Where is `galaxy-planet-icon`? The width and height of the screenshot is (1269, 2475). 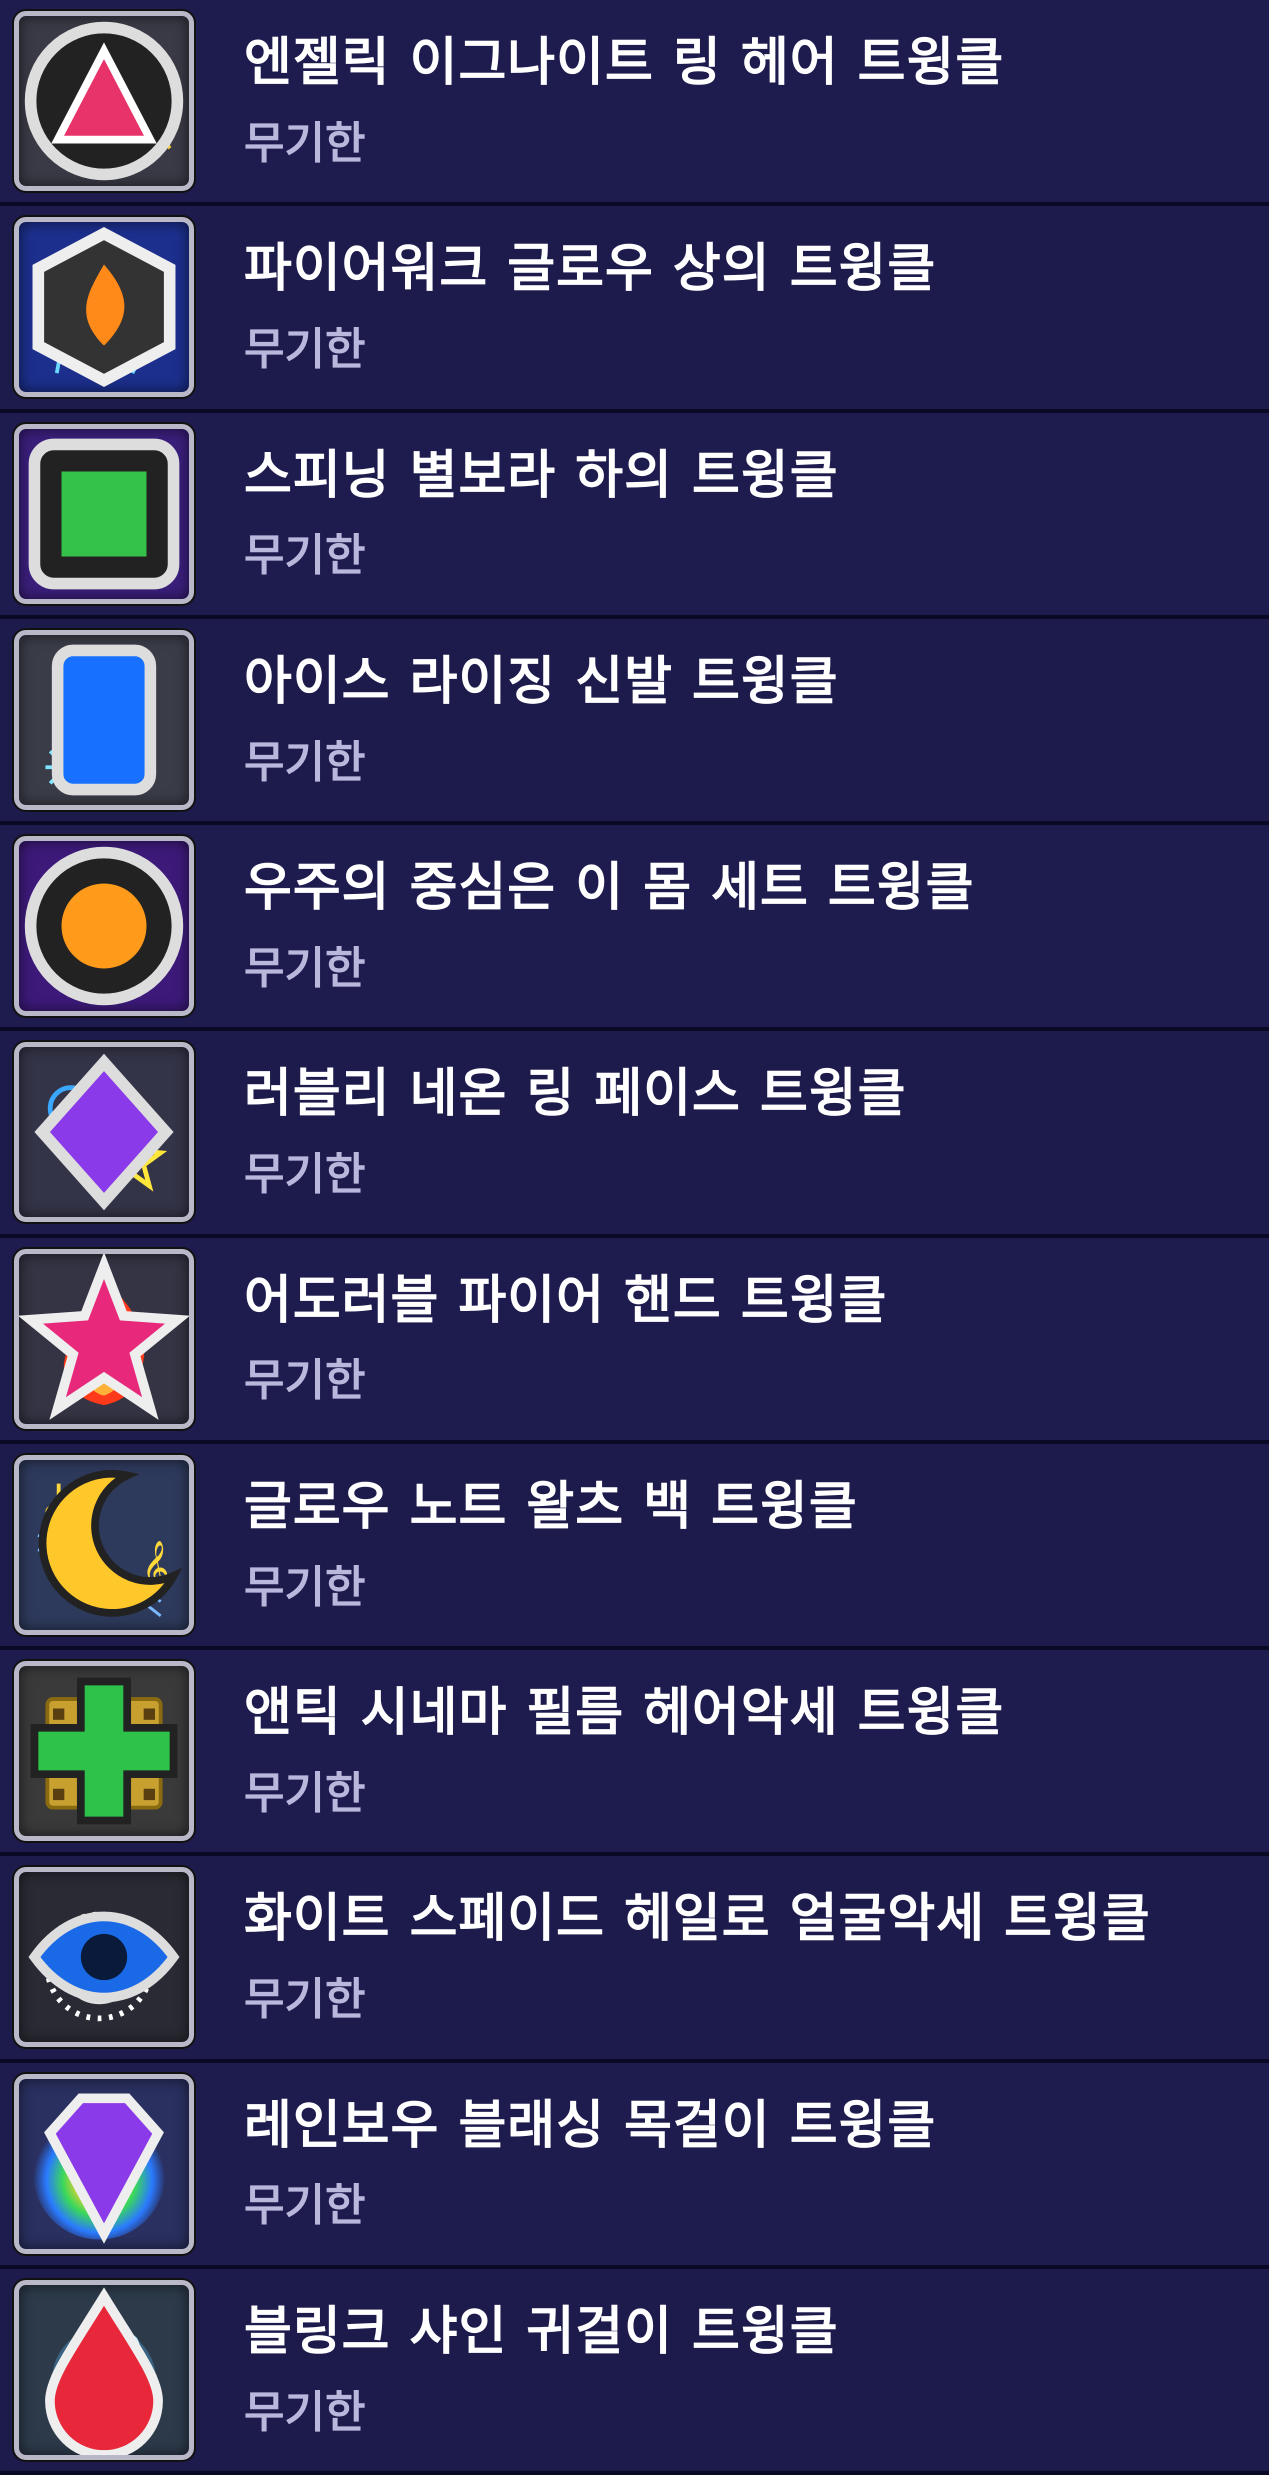 galaxy-planet-icon is located at coordinates (104, 926).